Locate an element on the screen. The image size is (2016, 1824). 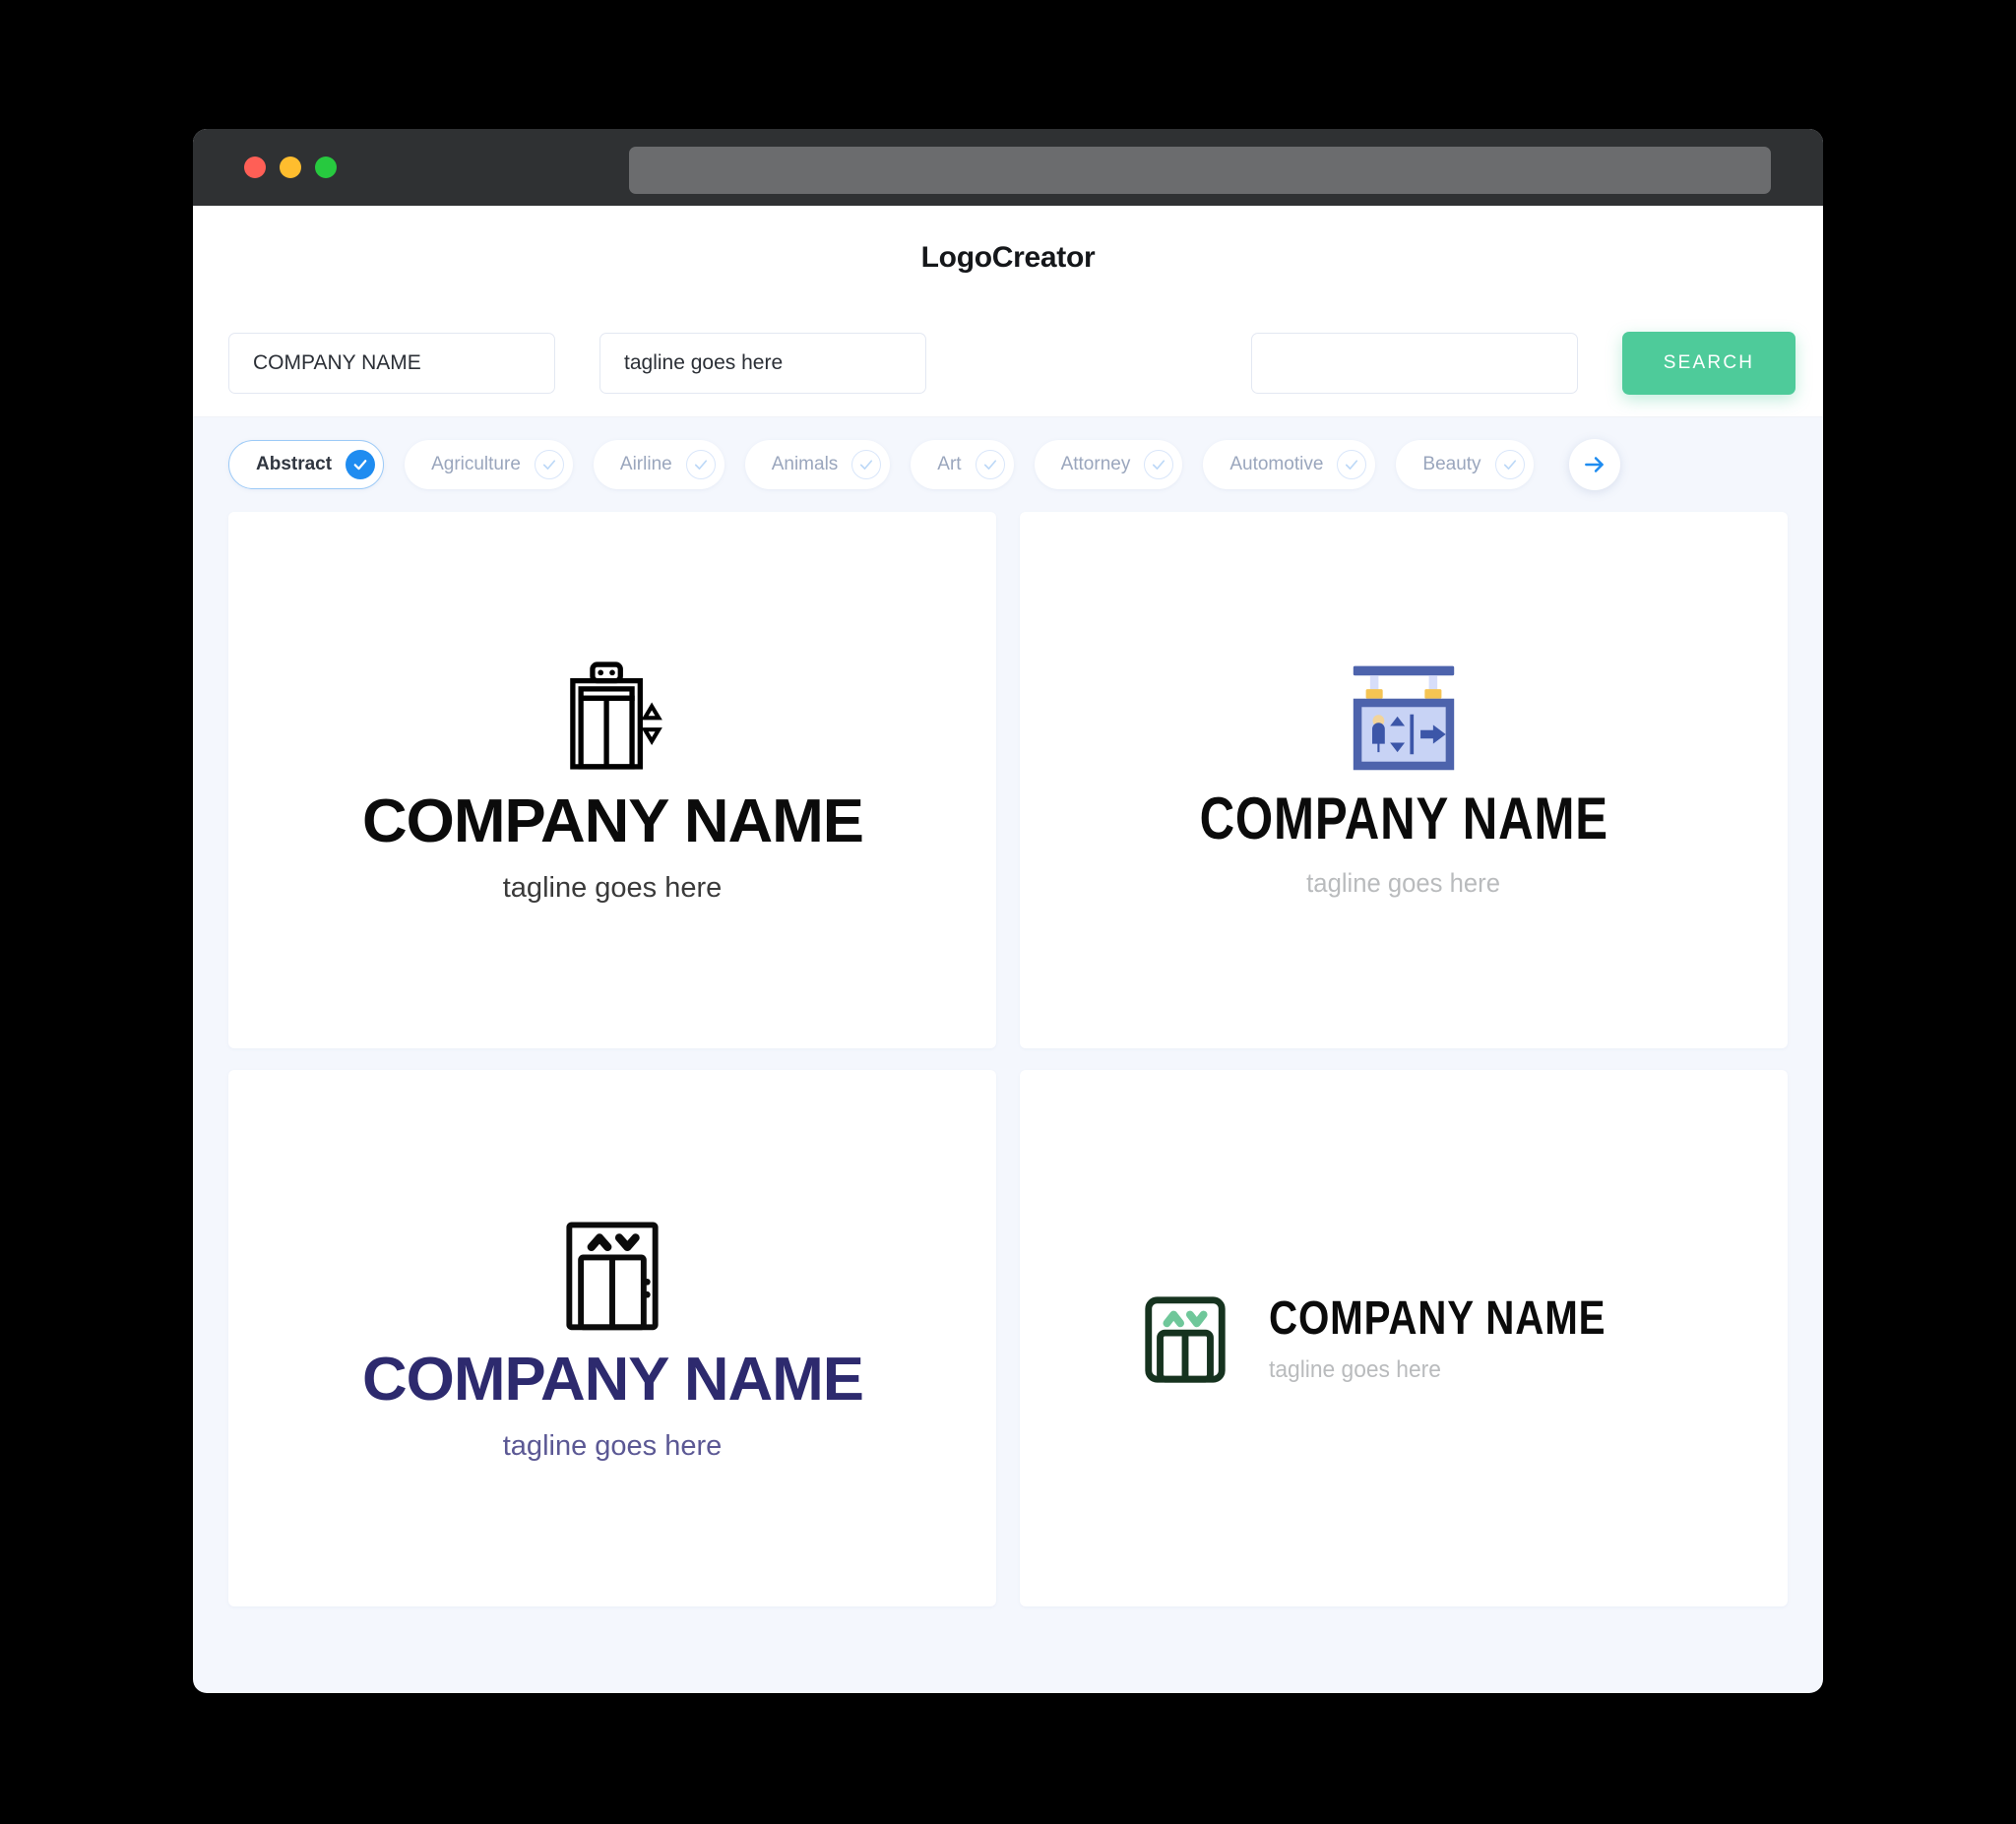
minimize-window-button is located at coordinates (290, 168).